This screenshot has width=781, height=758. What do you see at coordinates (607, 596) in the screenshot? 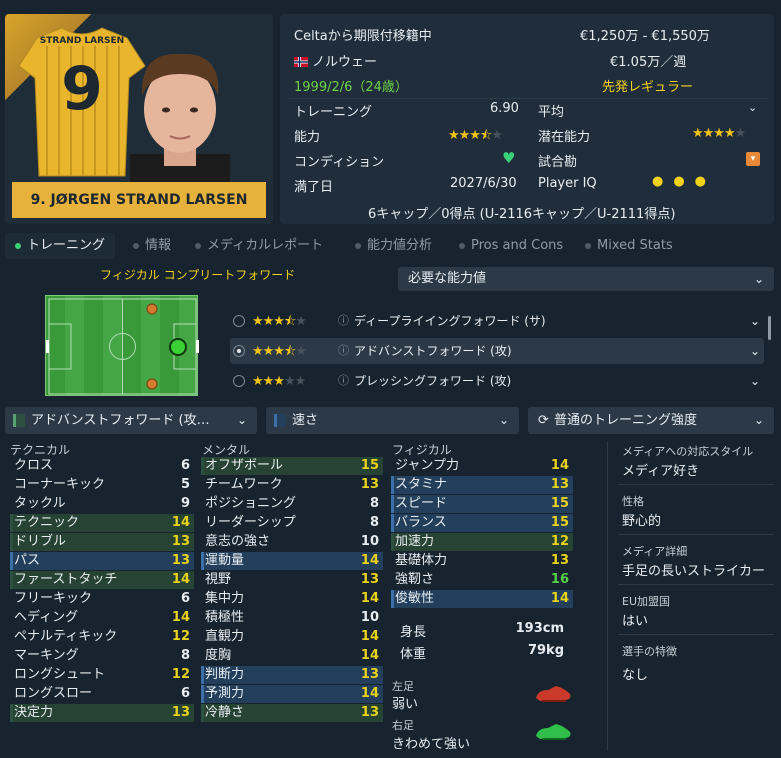
I see `side-divider` at bounding box center [607, 596].